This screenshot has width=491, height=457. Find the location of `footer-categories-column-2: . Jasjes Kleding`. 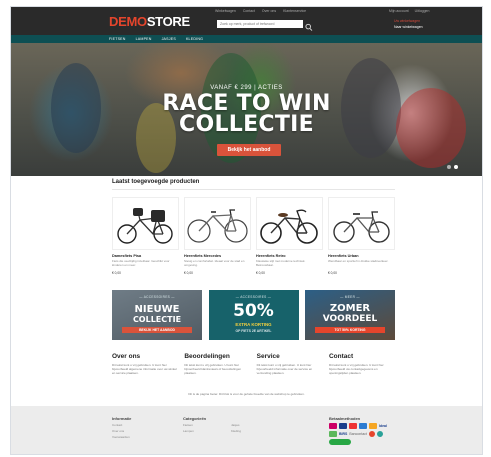

footer-categories-column-2: . Jasjes Kleding is located at coordinates (236, 424).